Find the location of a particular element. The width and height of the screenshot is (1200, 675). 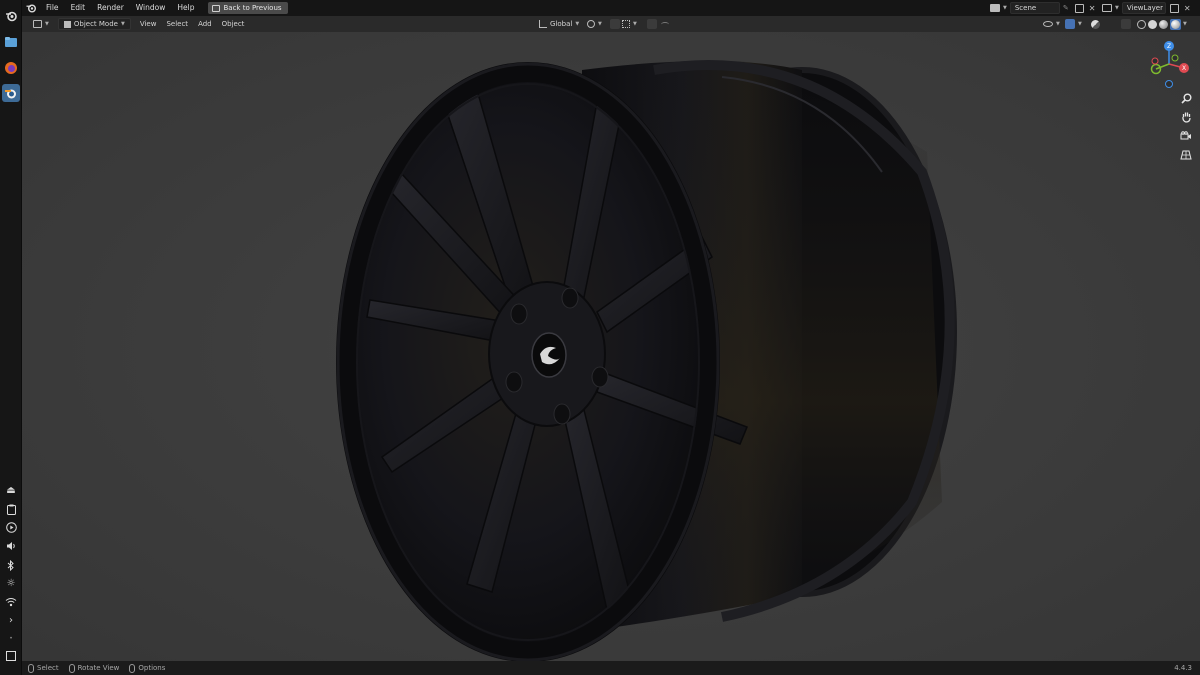

mouse-middle-icon is located at coordinates (71, 668).